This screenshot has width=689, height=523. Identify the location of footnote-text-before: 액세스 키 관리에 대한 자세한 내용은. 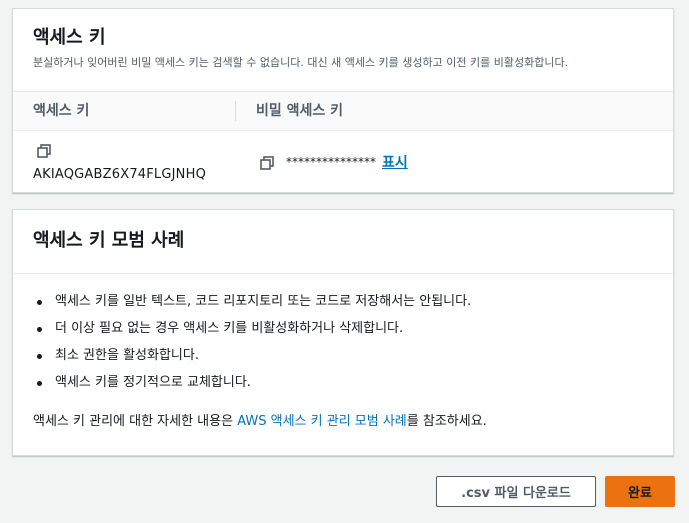
(135, 421).